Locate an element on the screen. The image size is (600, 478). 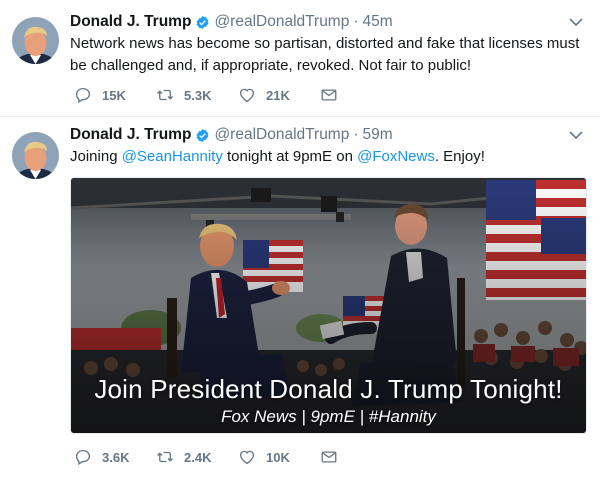
reply-count: 15K is located at coordinates (114, 95).